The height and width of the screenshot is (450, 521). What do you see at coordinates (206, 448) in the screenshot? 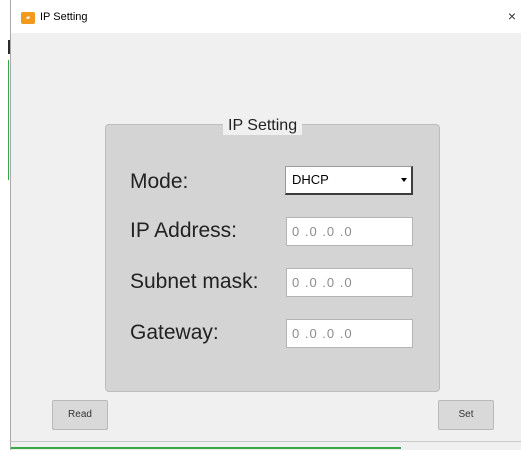
I see `background-taskbar-line` at bounding box center [206, 448].